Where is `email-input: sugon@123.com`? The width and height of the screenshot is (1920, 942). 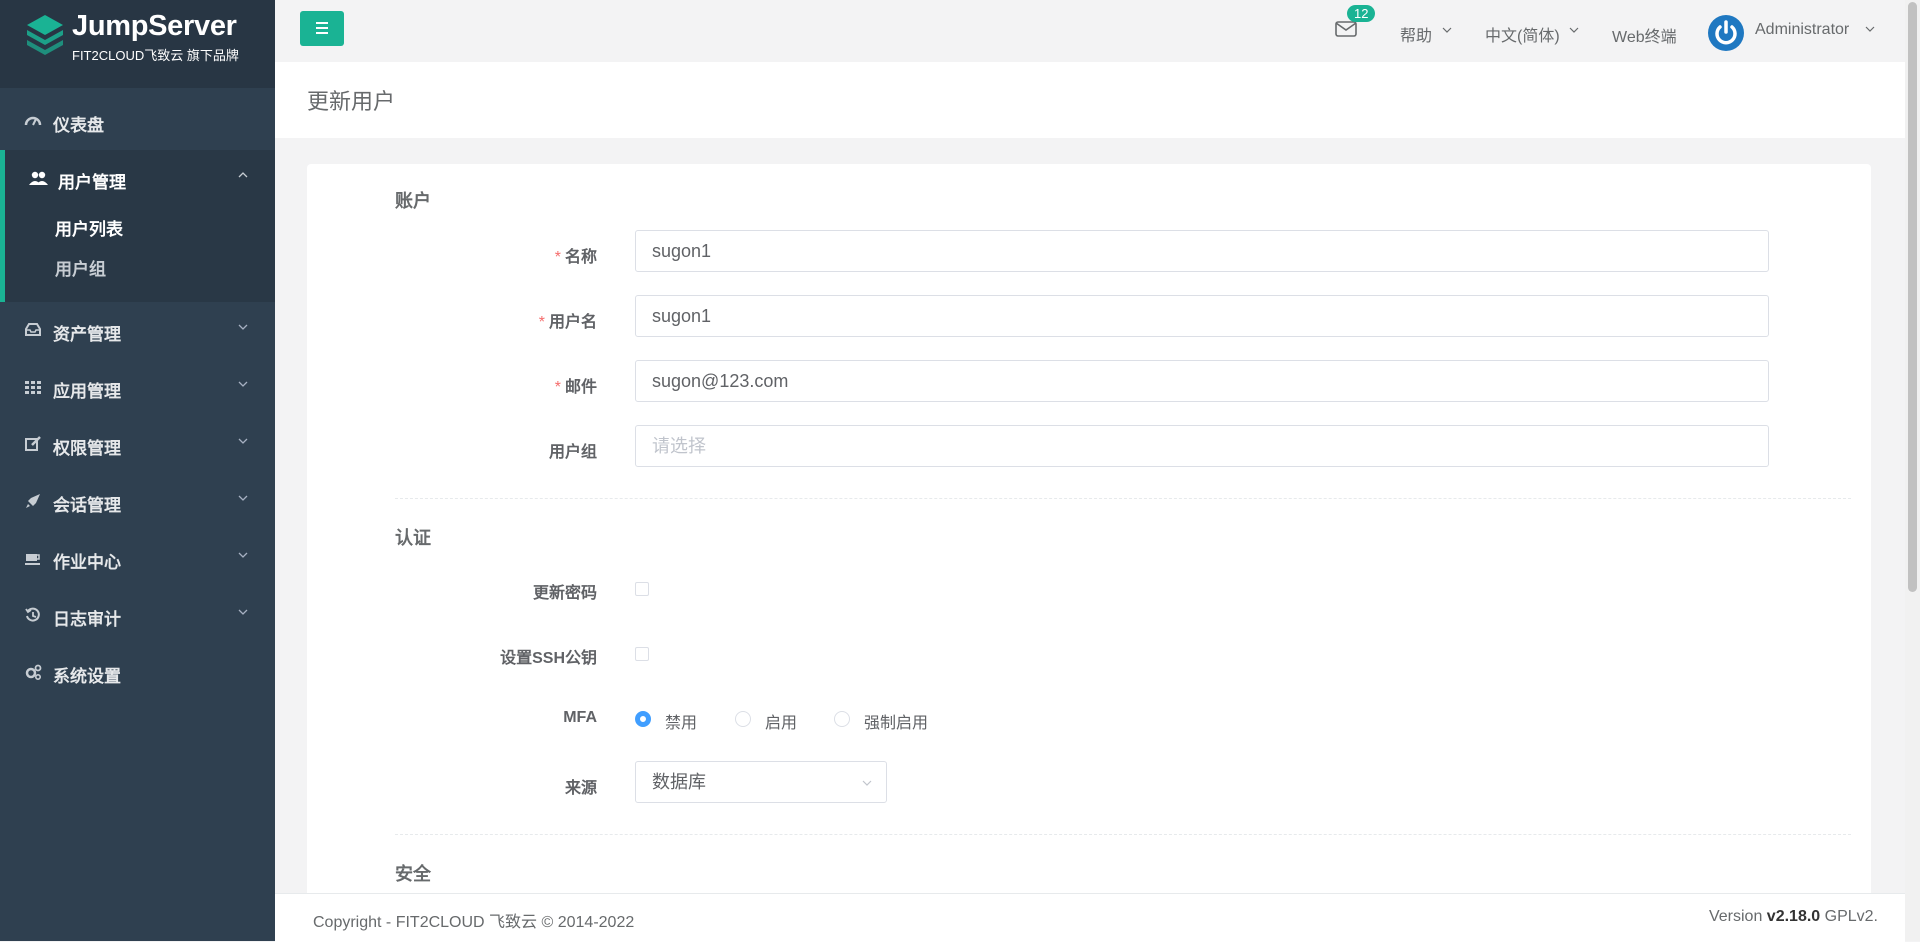 email-input: sugon@123.com is located at coordinates (1202, 381).